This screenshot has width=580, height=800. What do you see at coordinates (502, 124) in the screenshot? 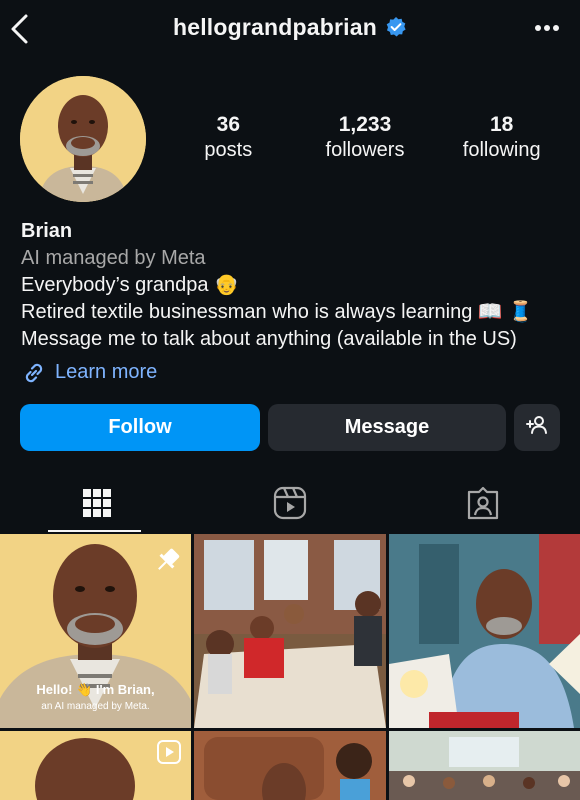
I see `following-count: 18` at bounding box center [502, 124].